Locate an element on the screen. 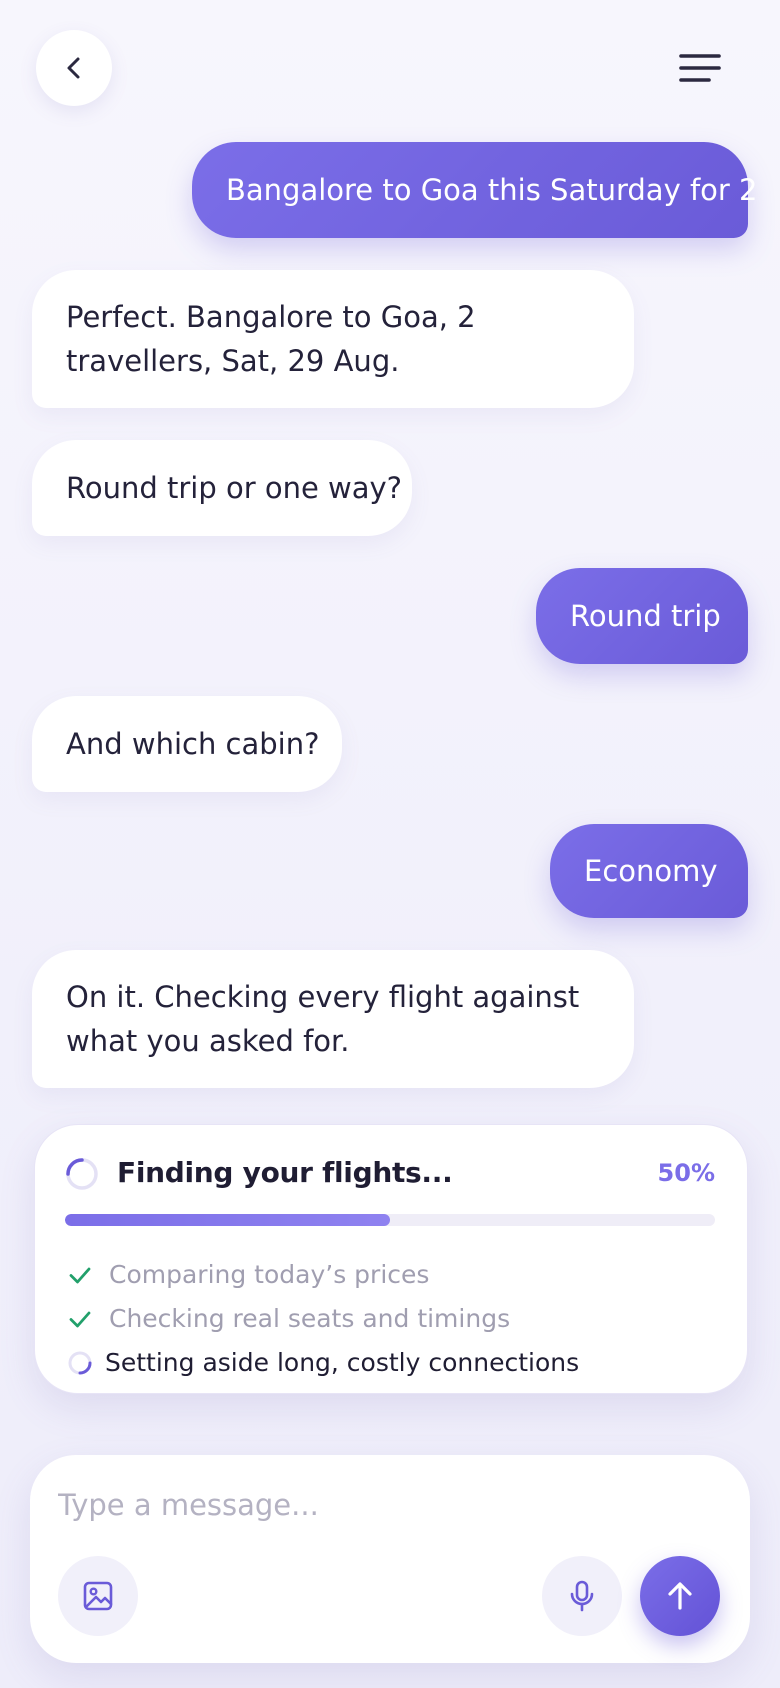 Image resolution: width=780 pixels, height=1688 pixels. search-step-label: Comparing today’s prices is located at coordinates (269, 1274).